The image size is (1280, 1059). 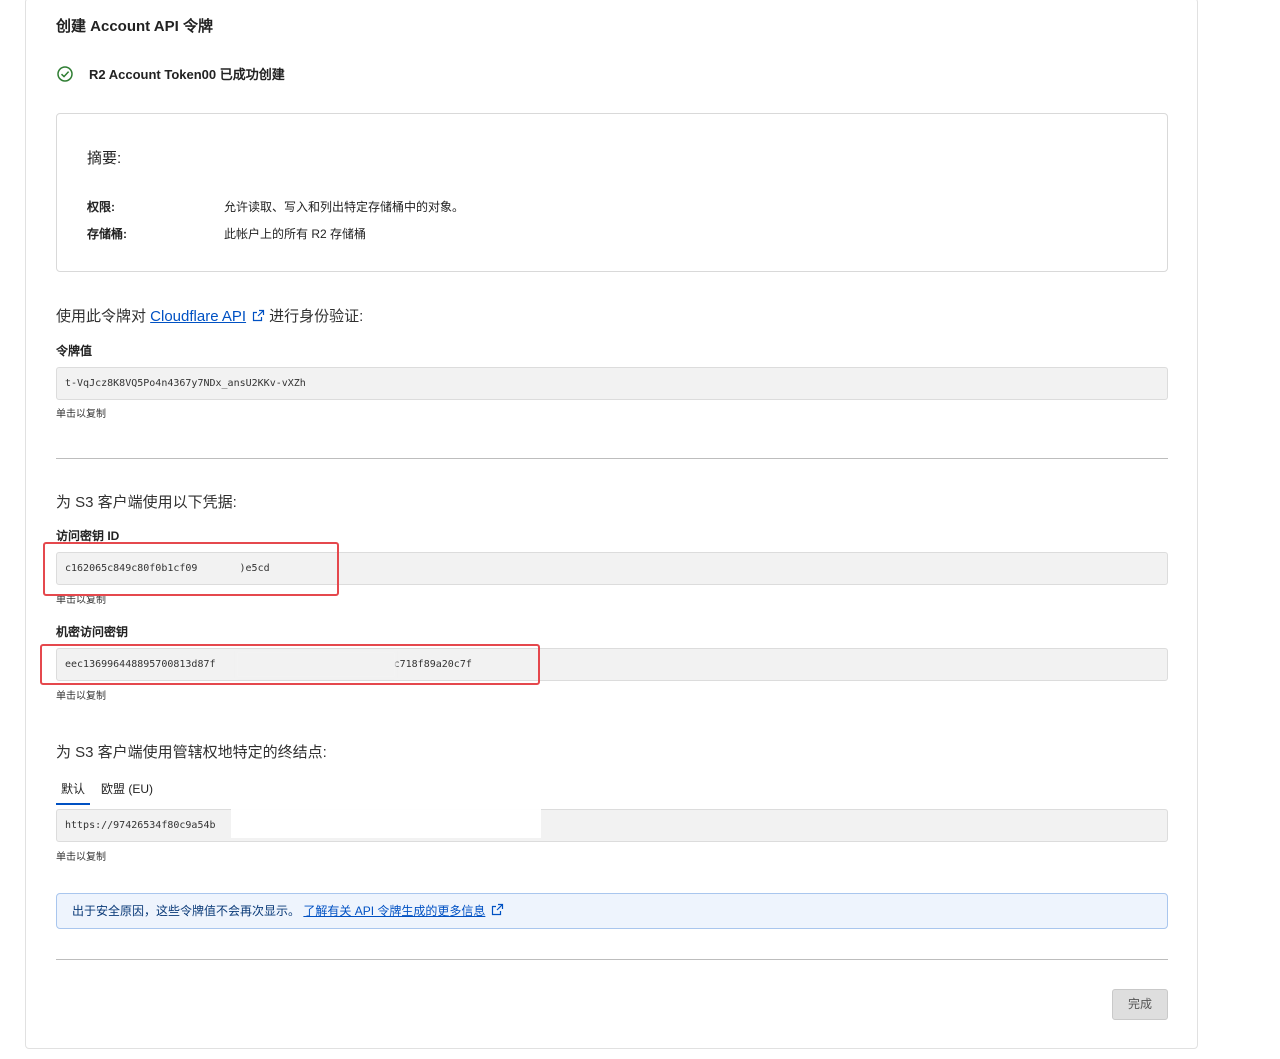 What do you see at coordinates (612, 825) in the screenshot?
I see `endpoint-field: https://97426534f80c9a54b` at bounding box center [612, 825].